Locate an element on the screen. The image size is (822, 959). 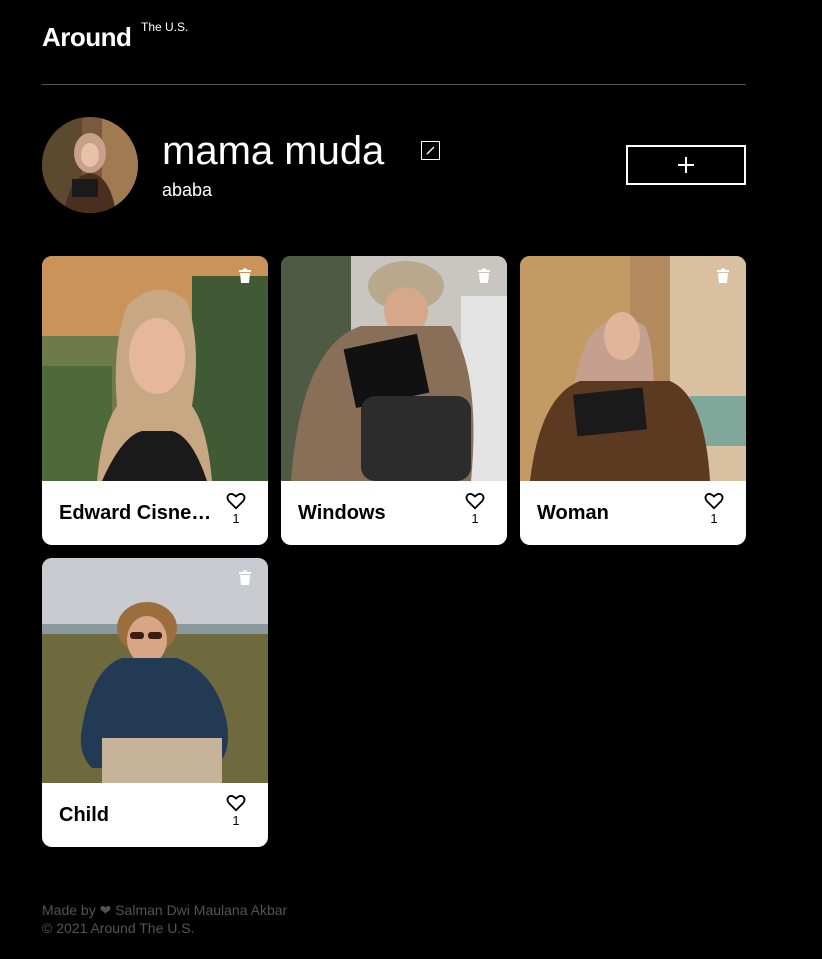
card: Edward Cisneros 1 is located at coordinates (155, 400).